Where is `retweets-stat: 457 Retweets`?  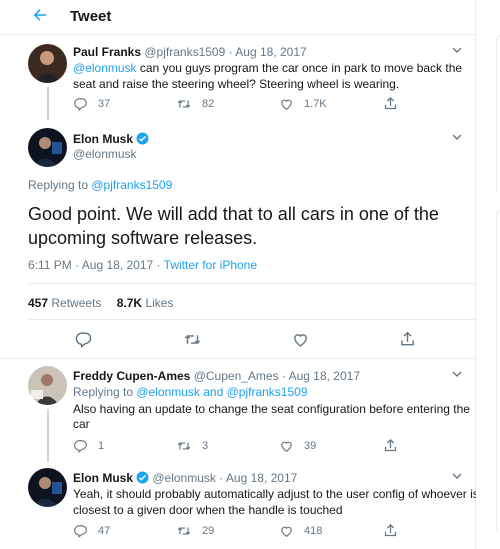 retweets-stat: 457 Retweets is located at coordinates (64, 303).